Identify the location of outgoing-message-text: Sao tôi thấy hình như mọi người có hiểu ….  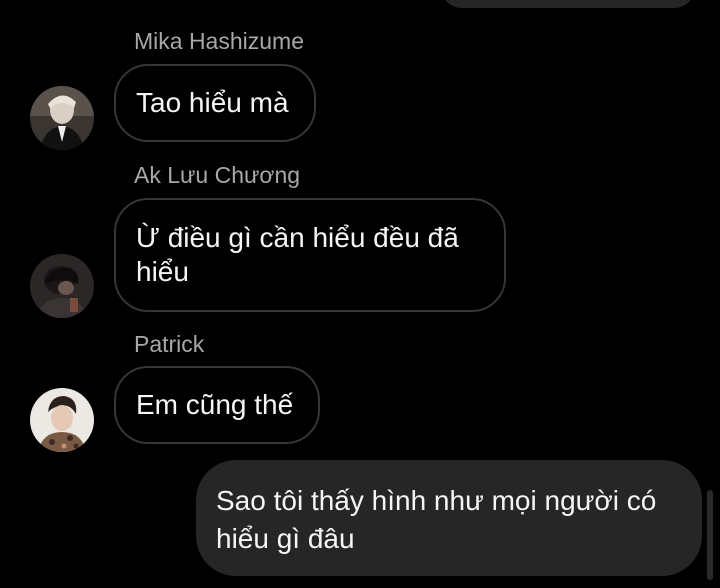
(436, 519).